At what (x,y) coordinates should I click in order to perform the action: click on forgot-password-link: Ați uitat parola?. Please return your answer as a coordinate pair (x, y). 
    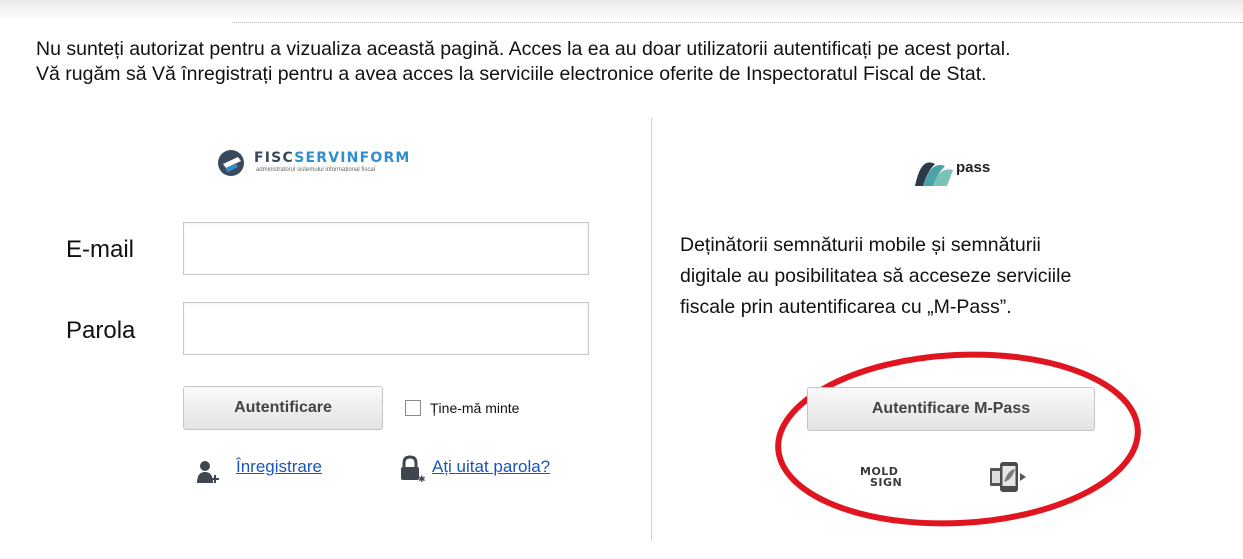
    Looking at the image, I should click on (491, 467).